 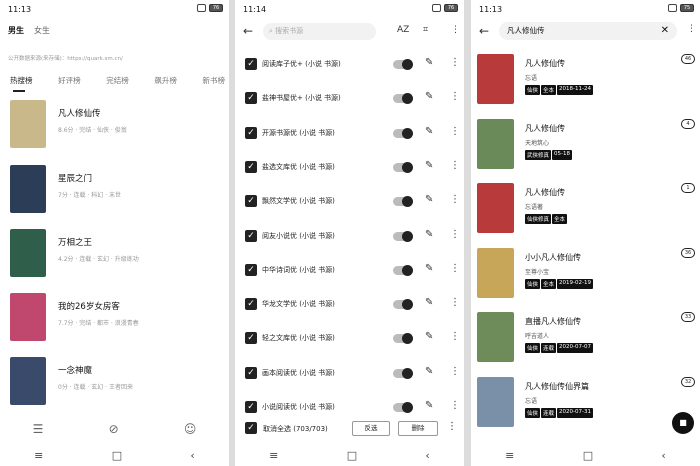 What do you see at coordinates (586, 208) in the screenshot?
I see `result-item: 凡人修仙传 忘语著 仙侠修真 全本 1` at bounding box center [586, 208].